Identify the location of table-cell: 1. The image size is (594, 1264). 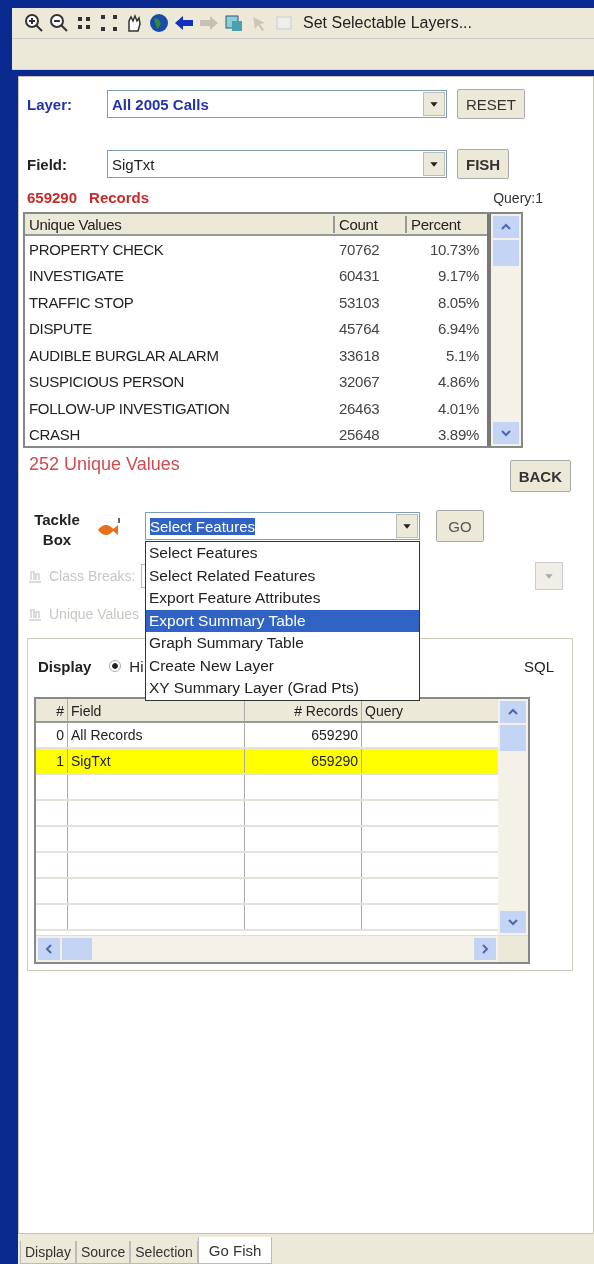
(52, 761).